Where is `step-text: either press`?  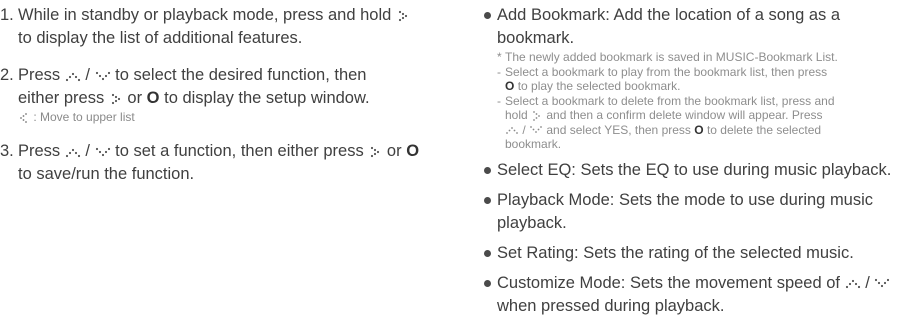
step-text: either press is located at coordinates (61, 98).